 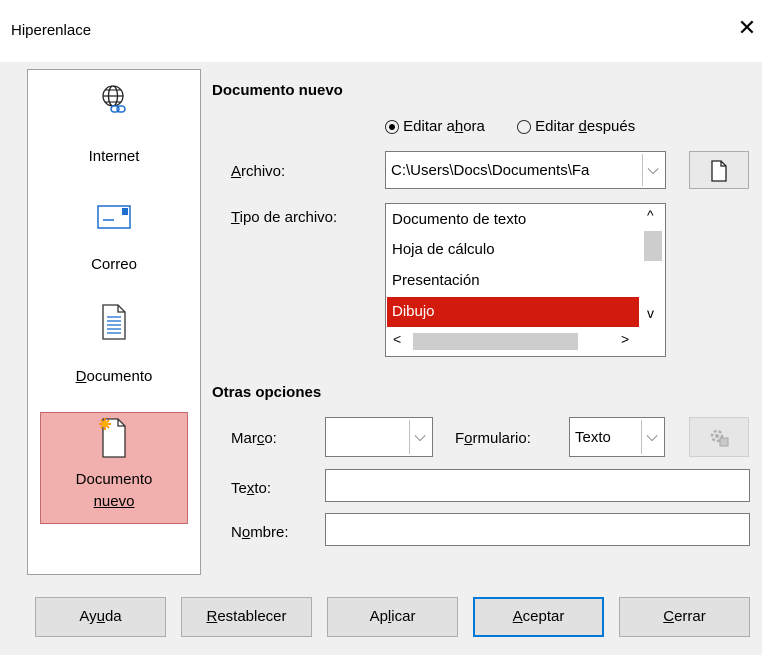 I want to click on edit-later-radio: Editar después, so click(x=576, y=126).